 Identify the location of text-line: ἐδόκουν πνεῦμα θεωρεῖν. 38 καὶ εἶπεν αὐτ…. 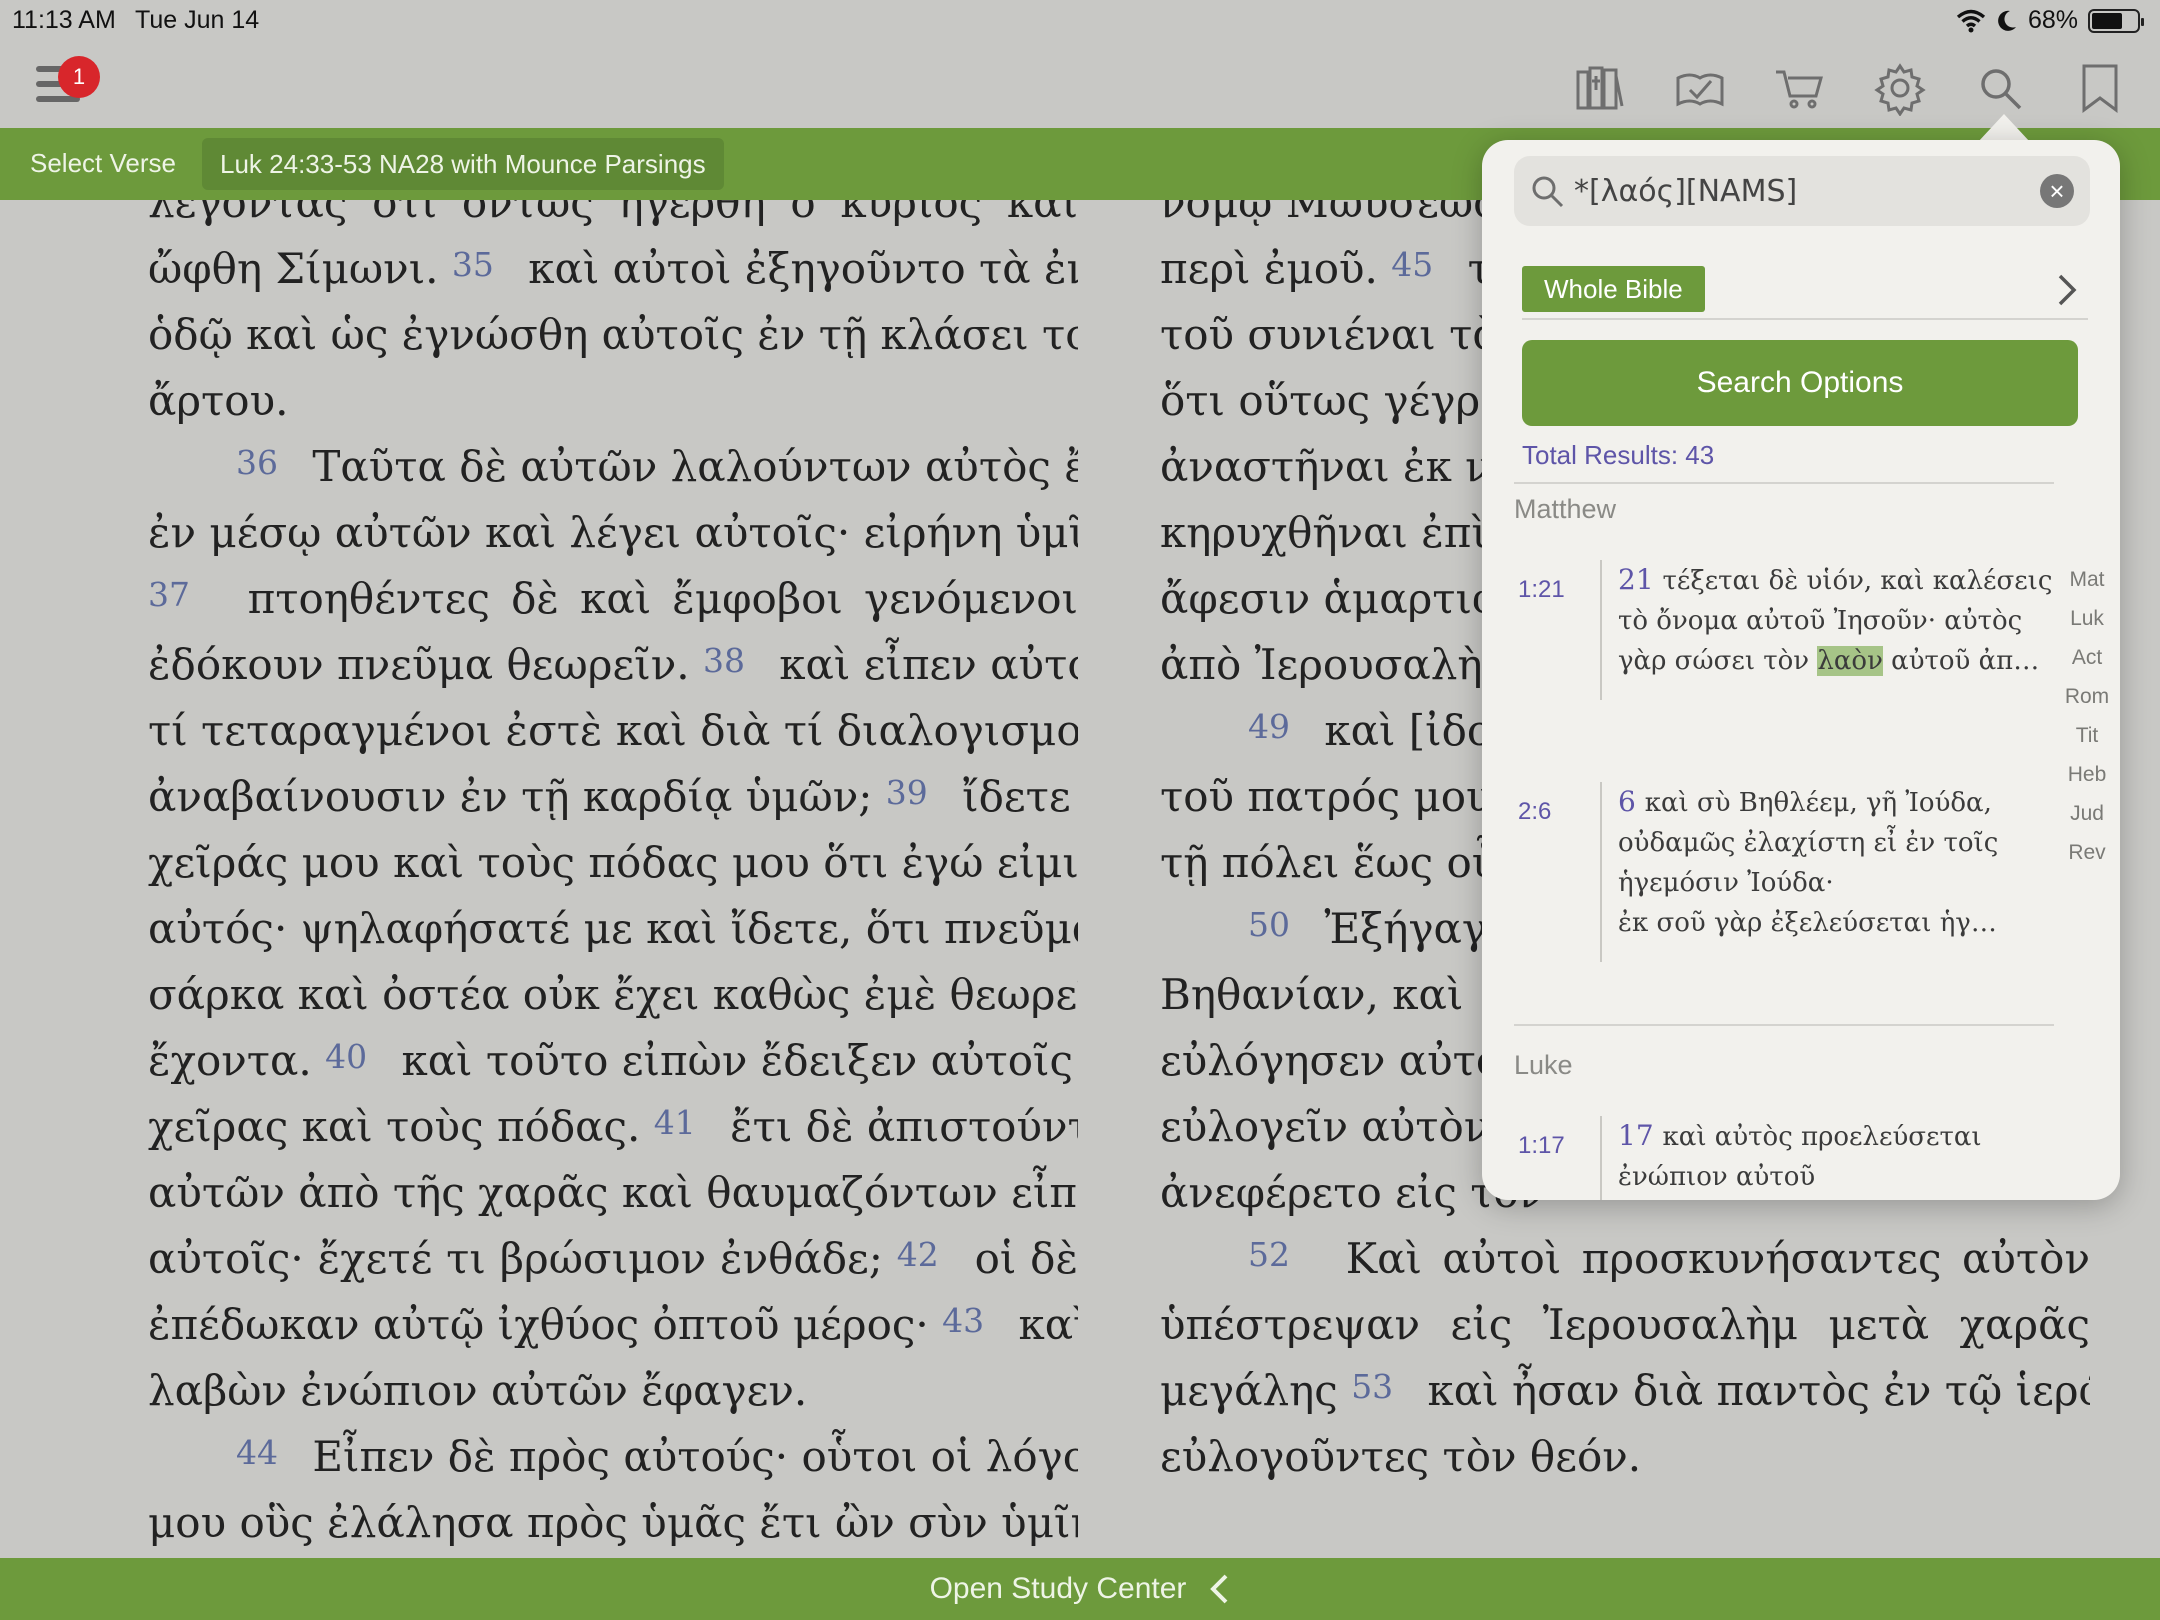
(613, 665).